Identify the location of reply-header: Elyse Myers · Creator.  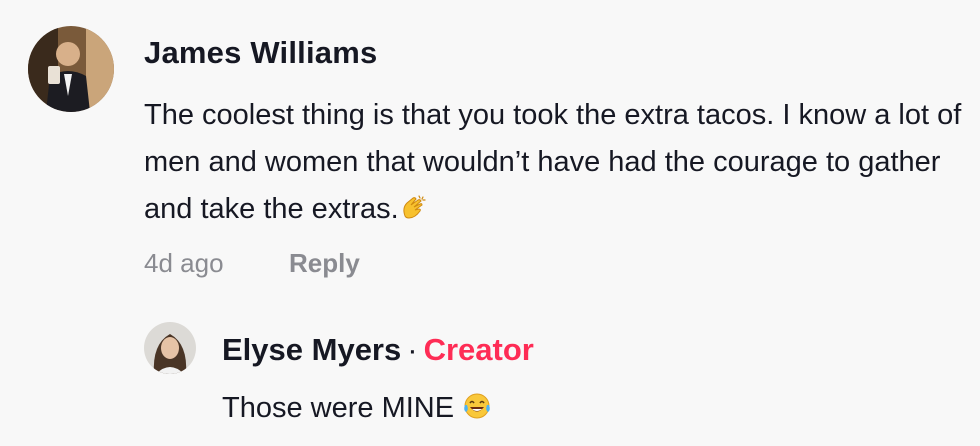
(378, 350).